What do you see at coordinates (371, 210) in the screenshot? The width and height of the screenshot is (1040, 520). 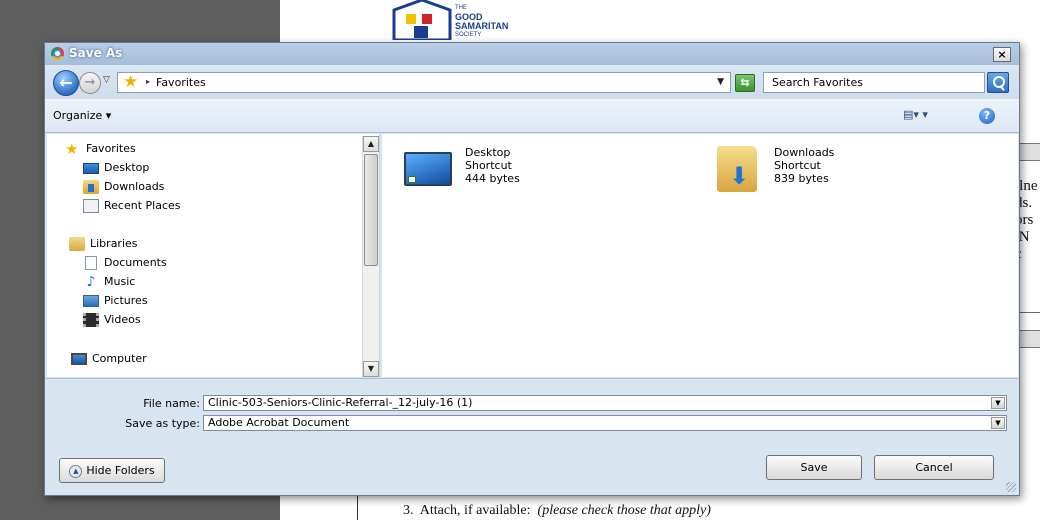 I see `scroll-thumb` at bounding box center [371, 210].